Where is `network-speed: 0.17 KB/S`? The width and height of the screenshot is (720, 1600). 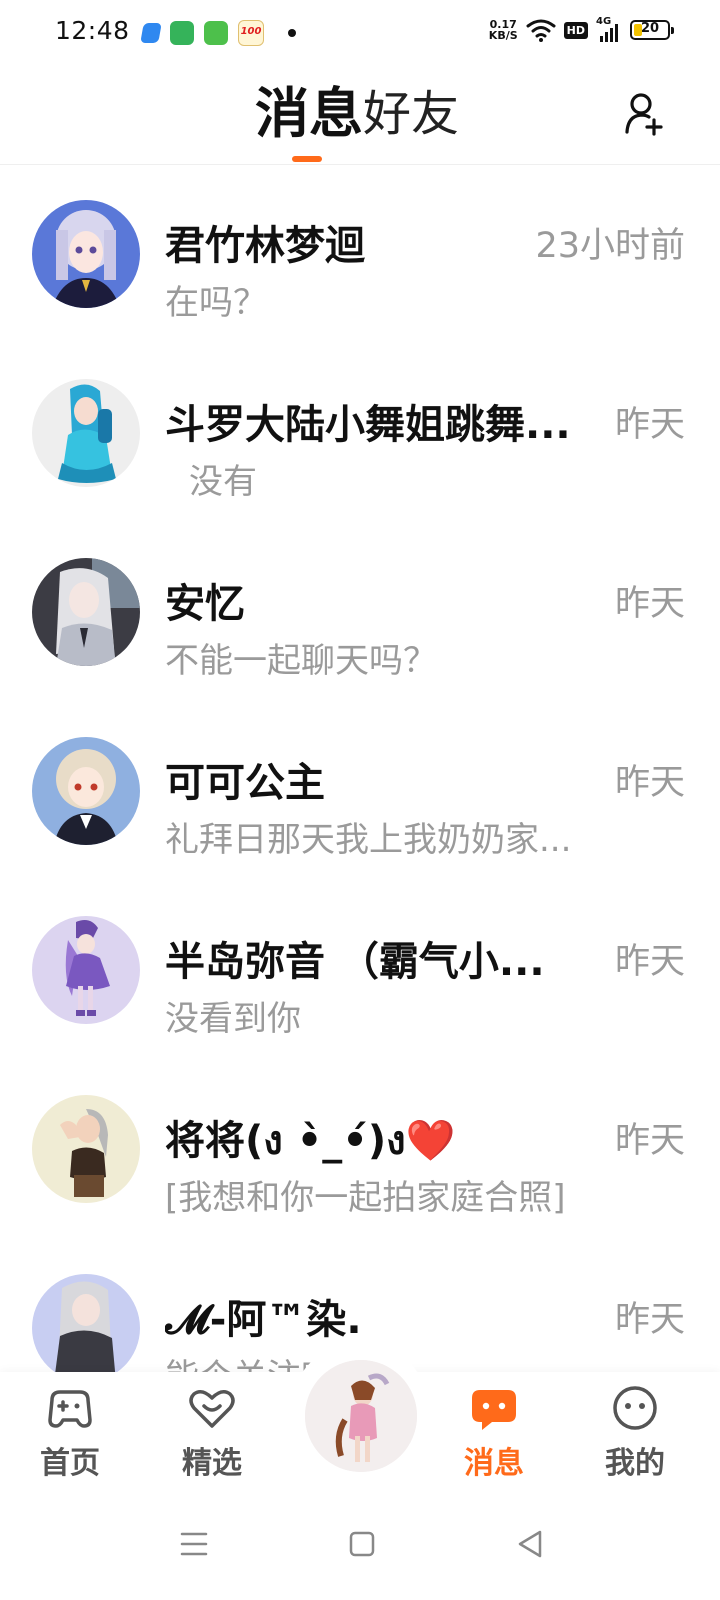
network-speed: 0.17 KB/S is located at coordinates (503, 30).